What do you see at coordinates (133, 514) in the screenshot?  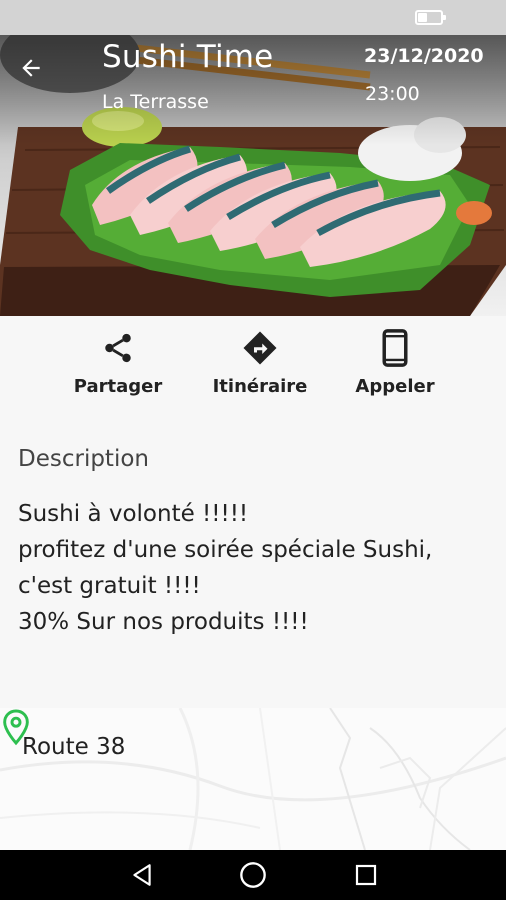 I see `description-line: Sushi à volonté !!!!!` at bounding box center [133, 514].